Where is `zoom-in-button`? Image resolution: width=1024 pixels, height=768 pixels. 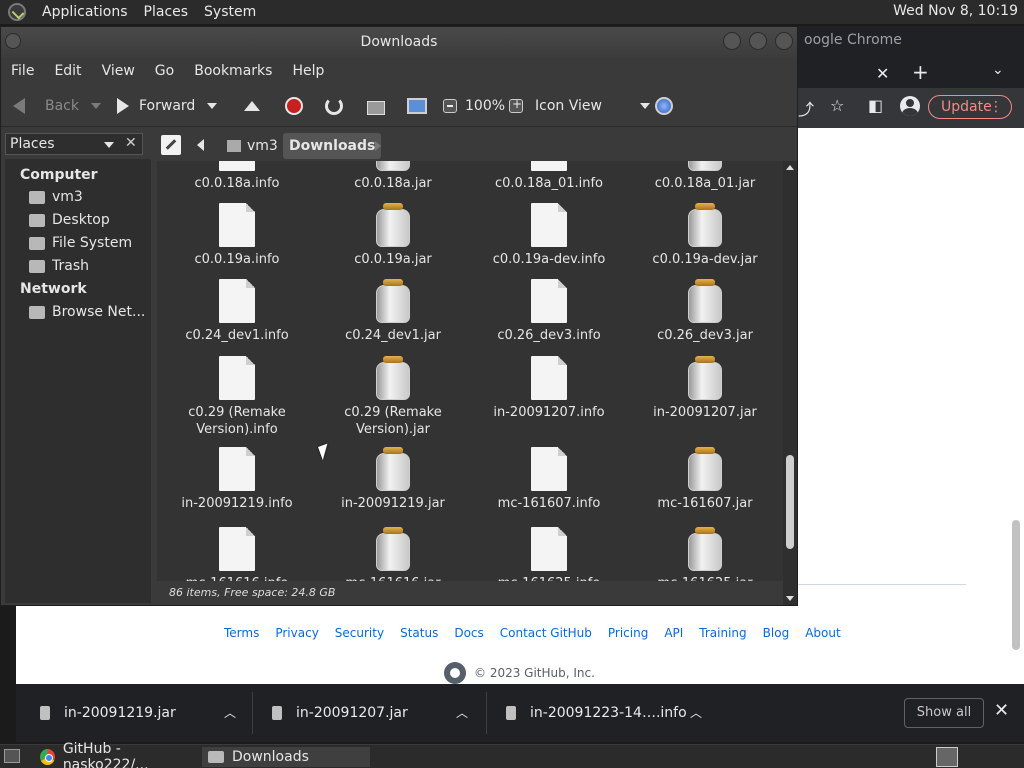
zoom-in-button is located at coordinates (516, 106).